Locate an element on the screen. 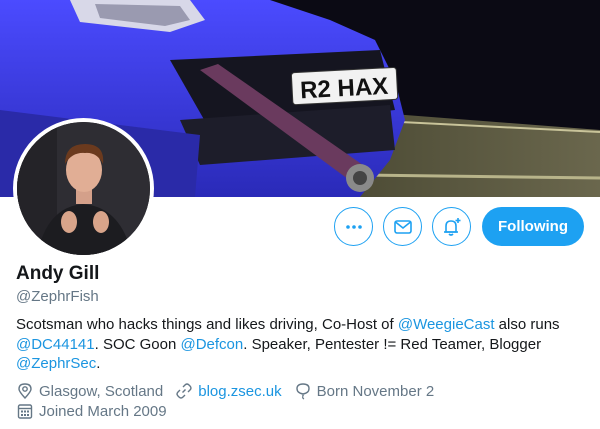  bell-plus-icon is located at coordinates (451, 226).